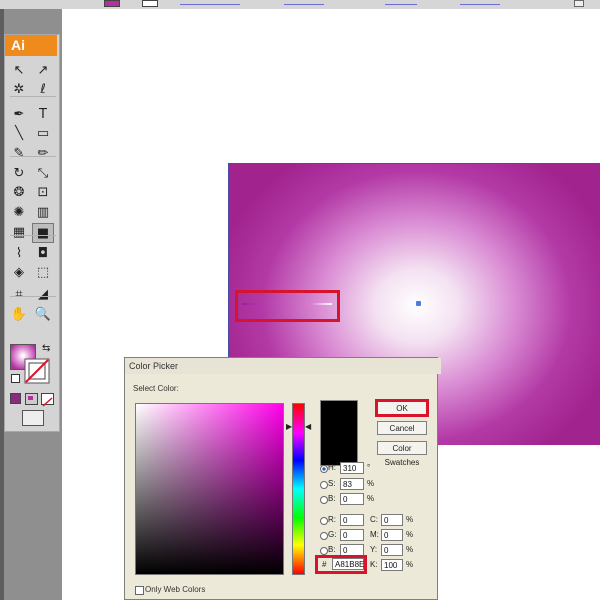 This screenshot has height=600, width=600. Describe the element at coordinates (324, 564) in the screenshot. I see `hex-label: #` at that location.